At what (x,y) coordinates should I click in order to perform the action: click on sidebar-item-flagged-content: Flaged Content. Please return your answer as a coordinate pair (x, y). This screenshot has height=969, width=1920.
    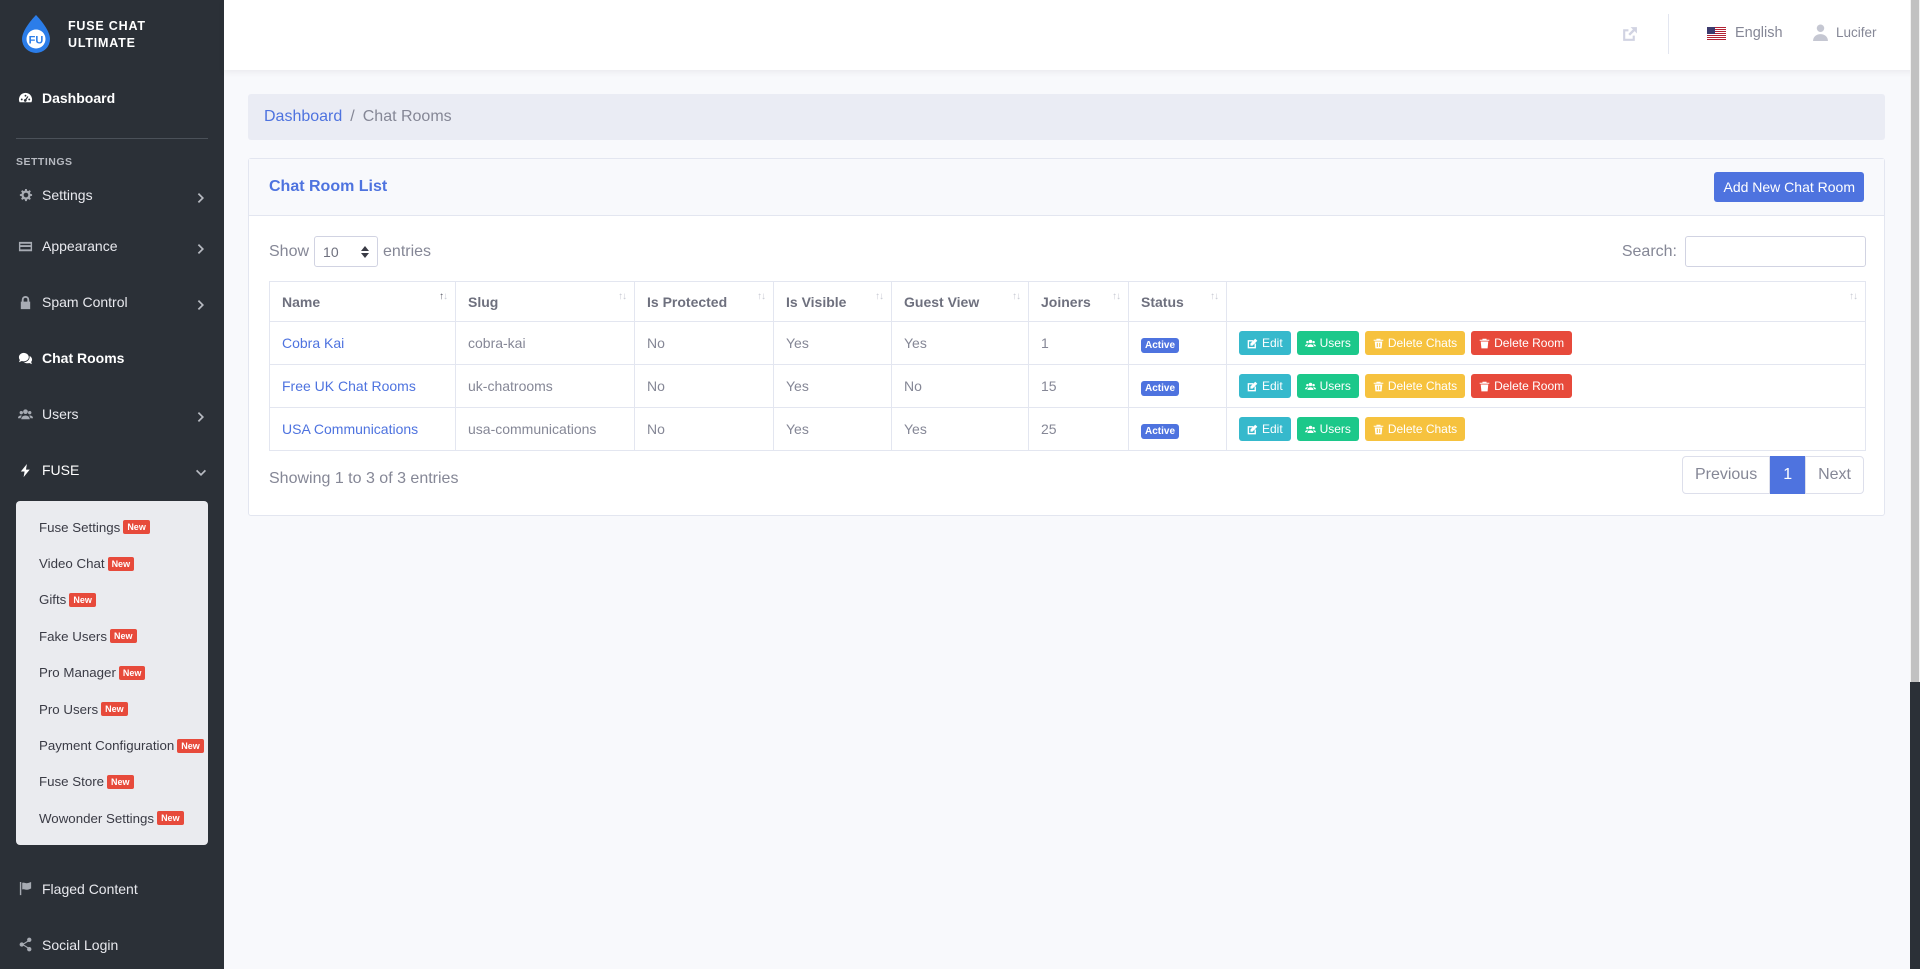
    Looking at the image, I should click on (112, 889).